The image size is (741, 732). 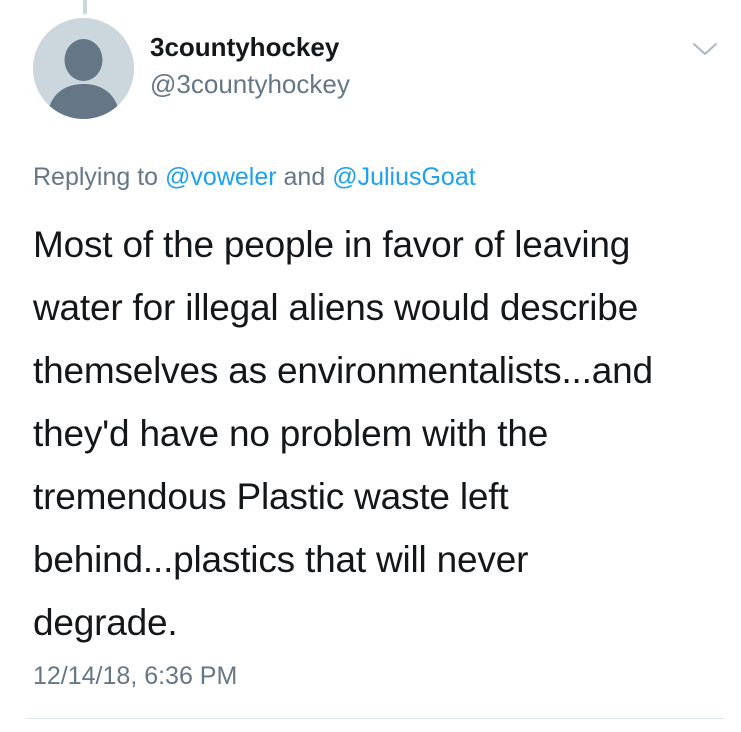 I want to click on tweet-timestamp: 12/14/18, 6:36 PM, so click(x=135, y=676).